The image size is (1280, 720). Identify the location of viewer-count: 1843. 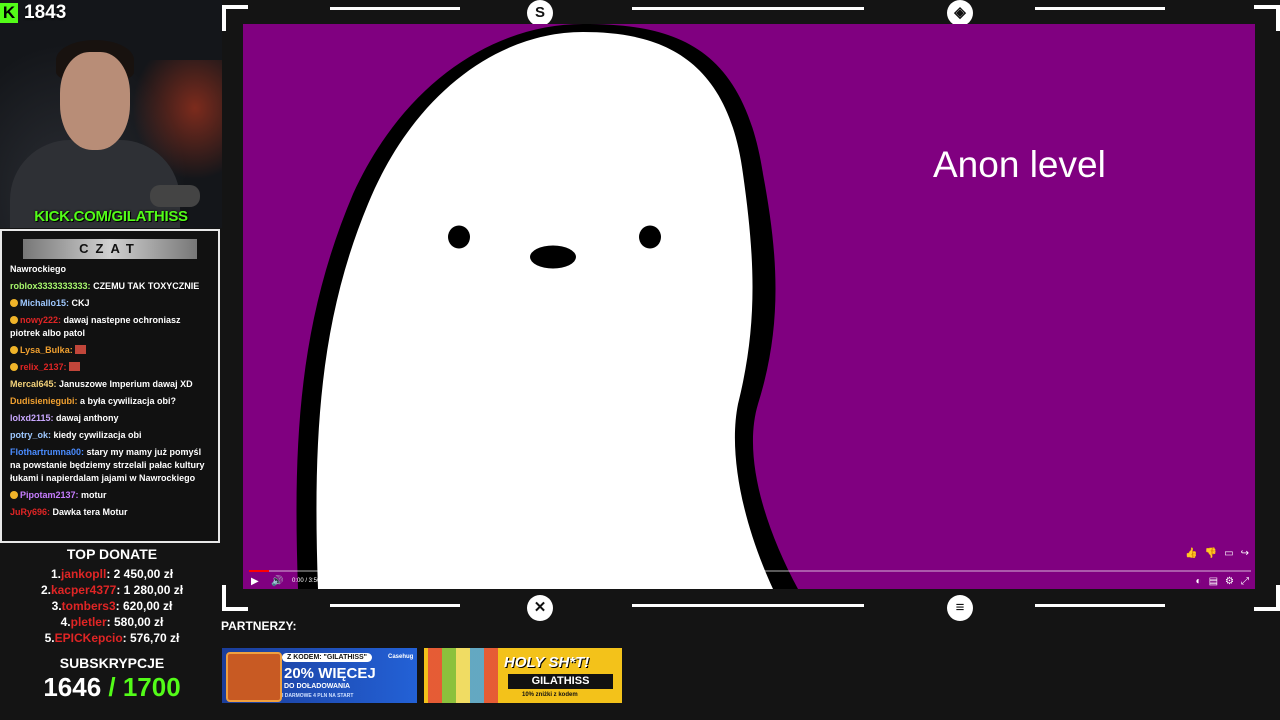
(45, 12).